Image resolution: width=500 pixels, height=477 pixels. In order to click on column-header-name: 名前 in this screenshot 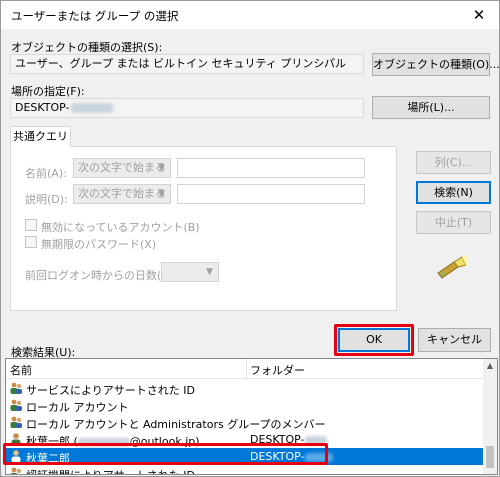, I will do `click(21, 370)`.